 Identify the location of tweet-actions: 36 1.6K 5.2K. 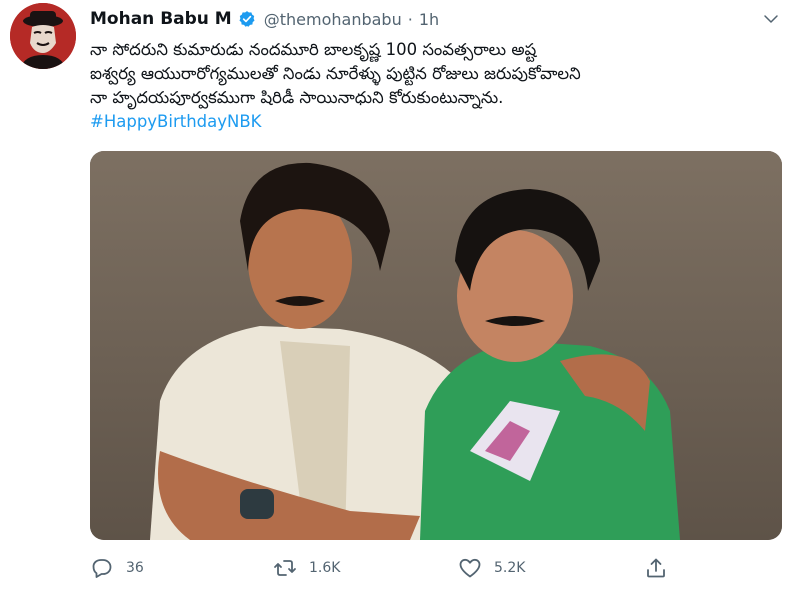
(400, 568).